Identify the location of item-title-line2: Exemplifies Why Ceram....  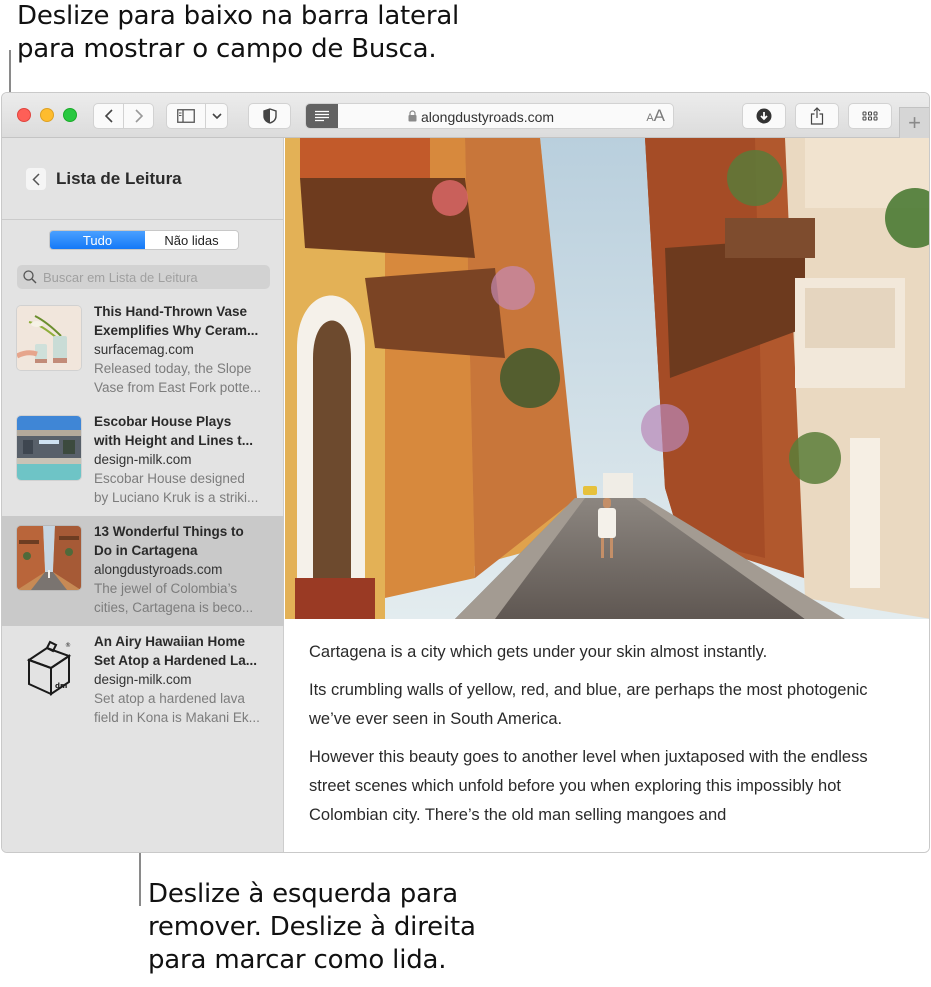
(176, 330).